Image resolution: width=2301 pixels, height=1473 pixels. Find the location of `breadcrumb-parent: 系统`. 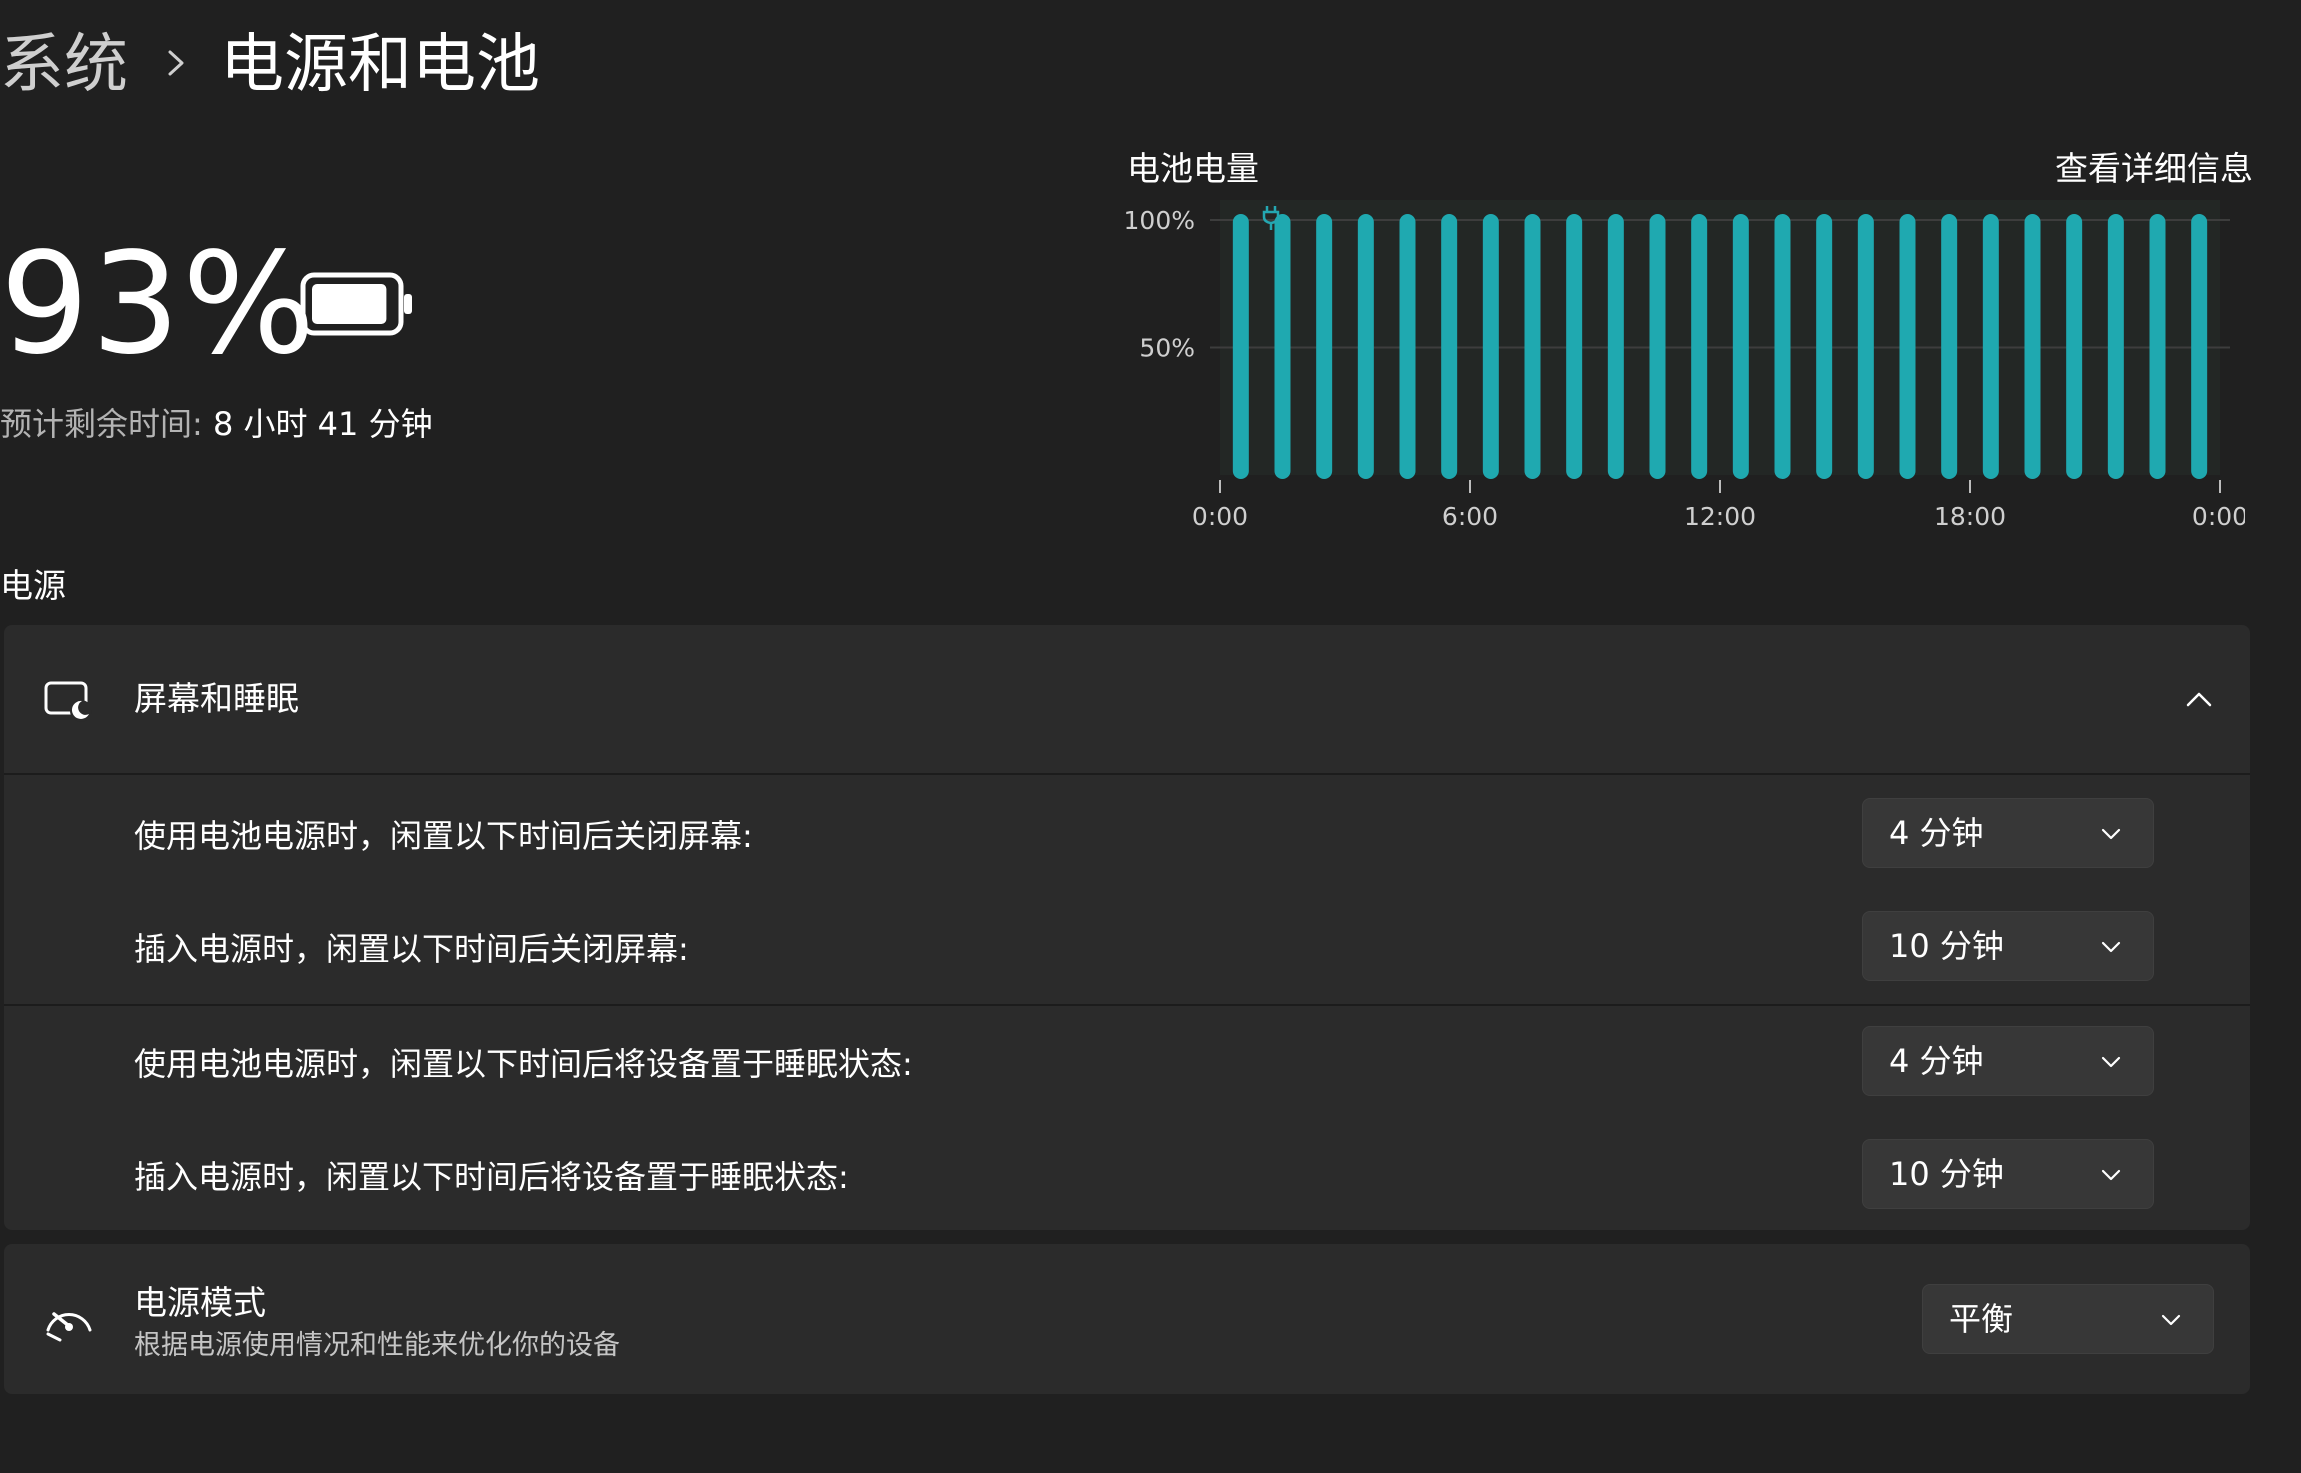

breadcrumb-parent: 系统 is located at coordinates (64, 65).